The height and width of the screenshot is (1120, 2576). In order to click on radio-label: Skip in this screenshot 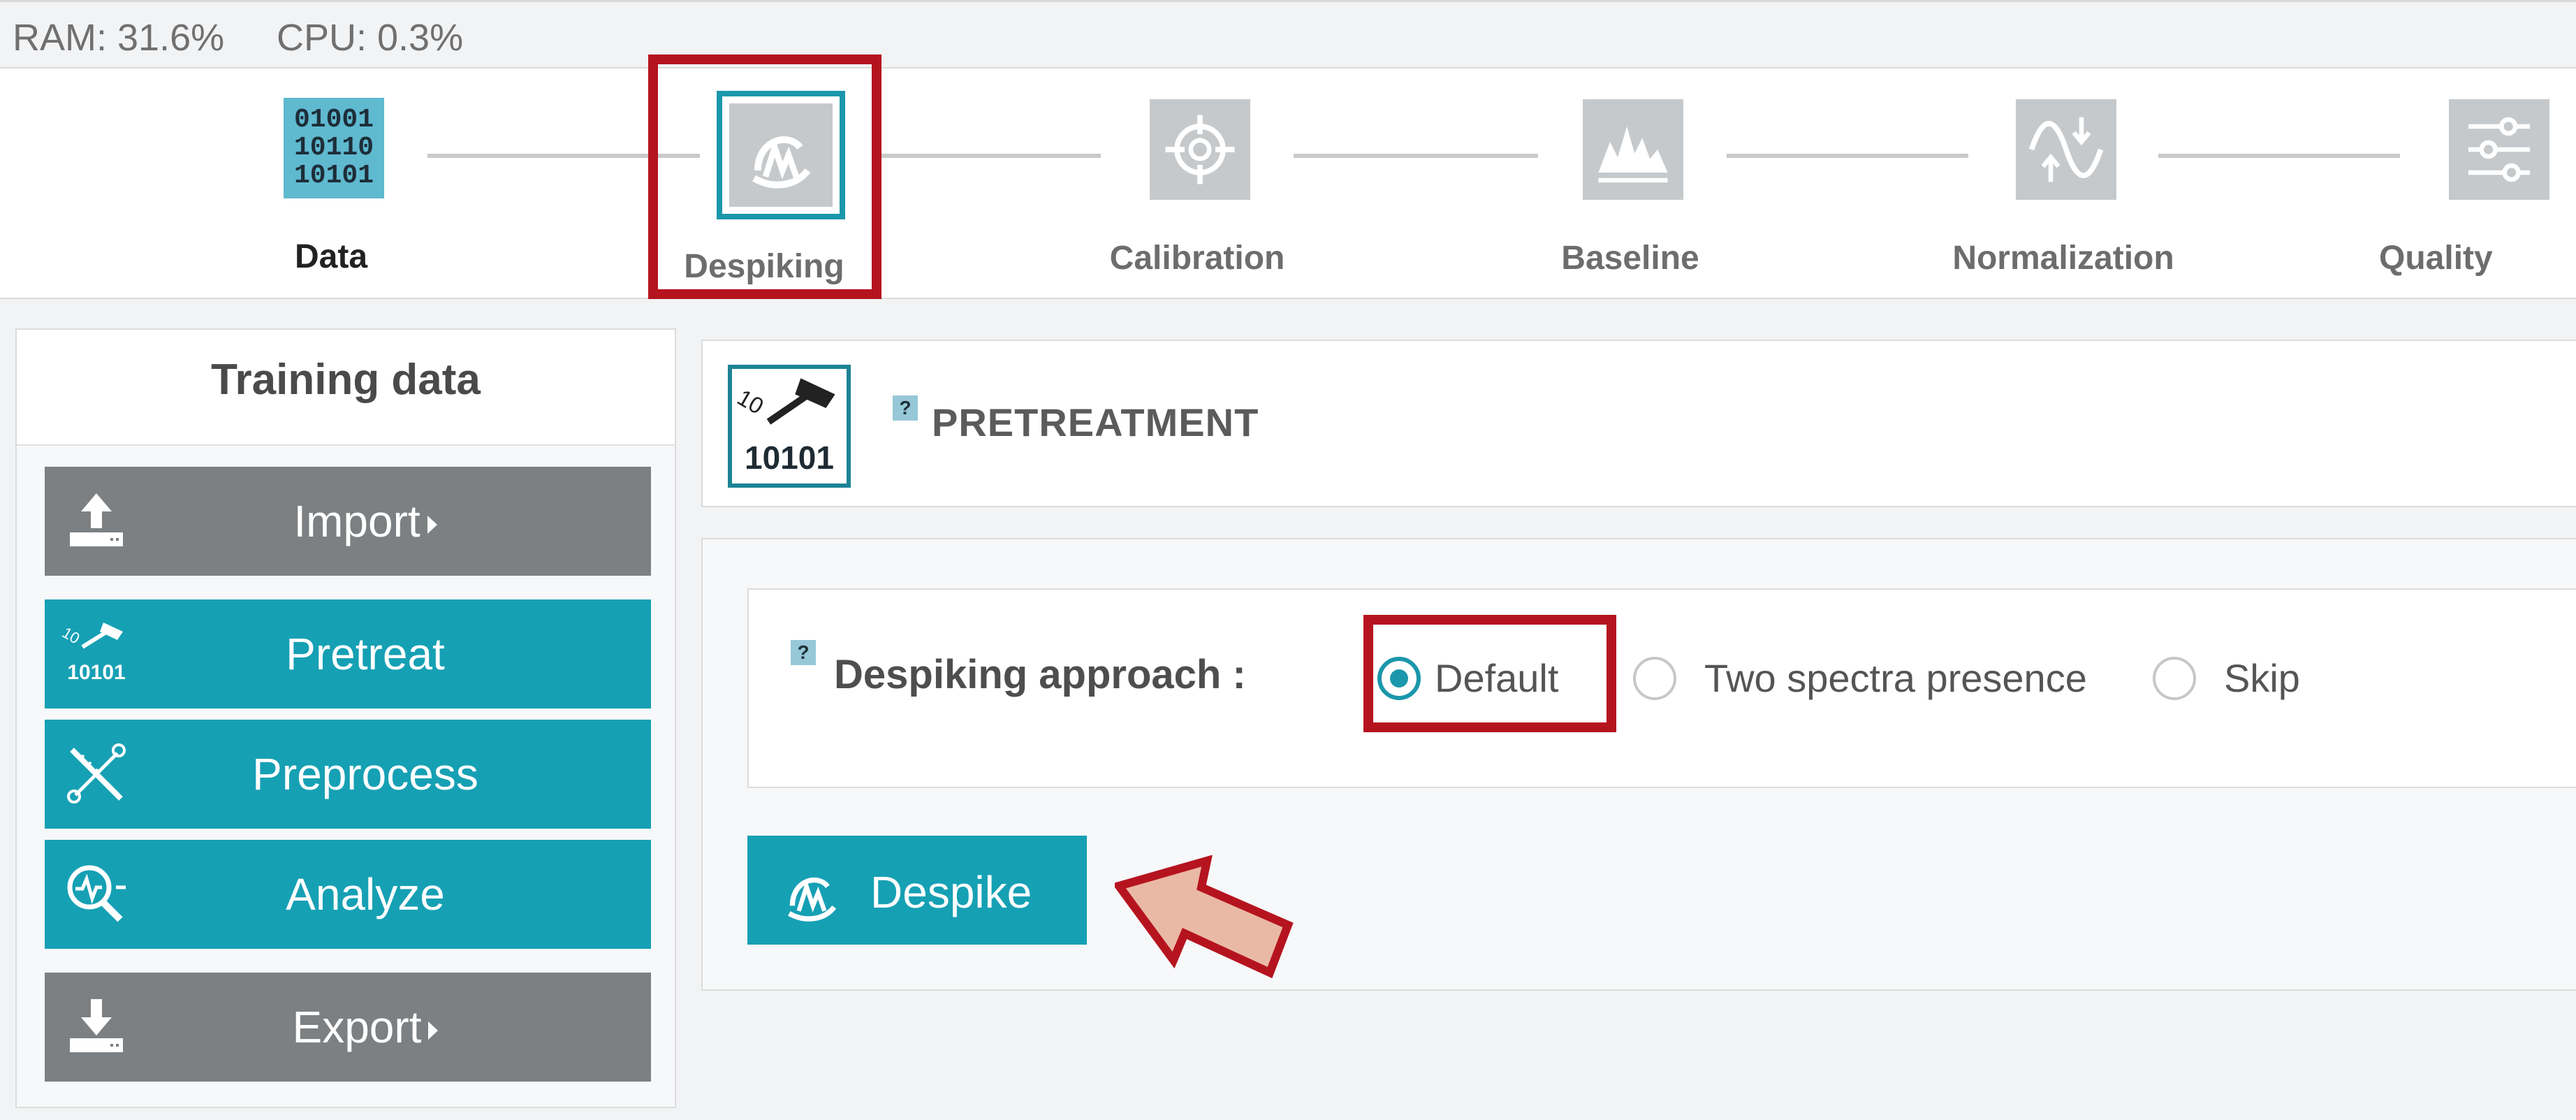, I will do `click(2262, 678)`.